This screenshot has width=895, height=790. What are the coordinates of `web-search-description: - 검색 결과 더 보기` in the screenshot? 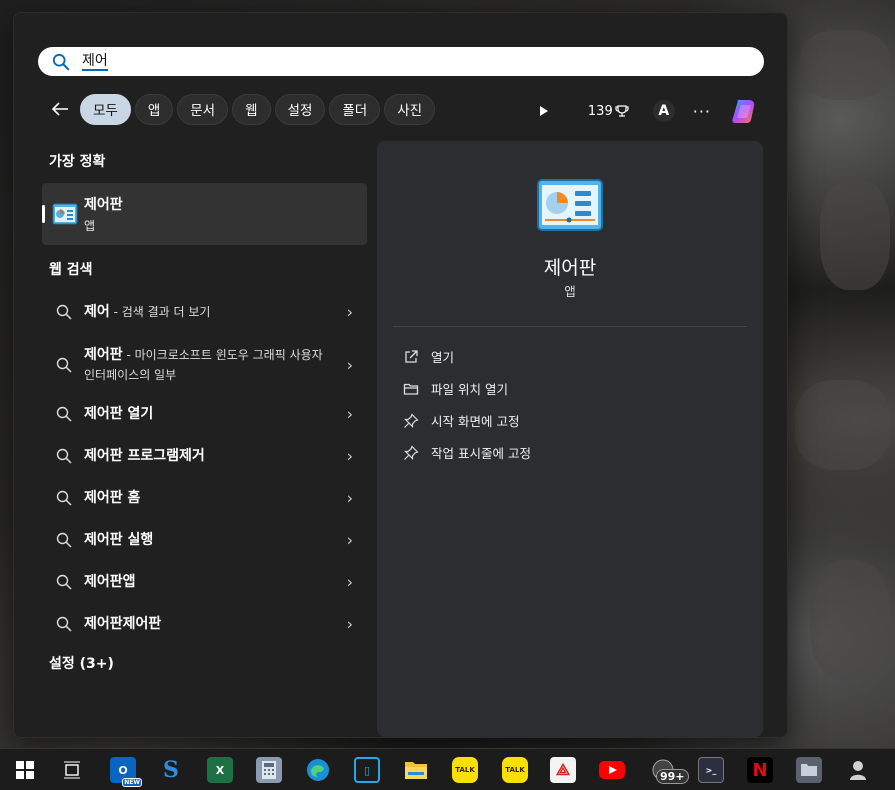 It's located at (160, 312).